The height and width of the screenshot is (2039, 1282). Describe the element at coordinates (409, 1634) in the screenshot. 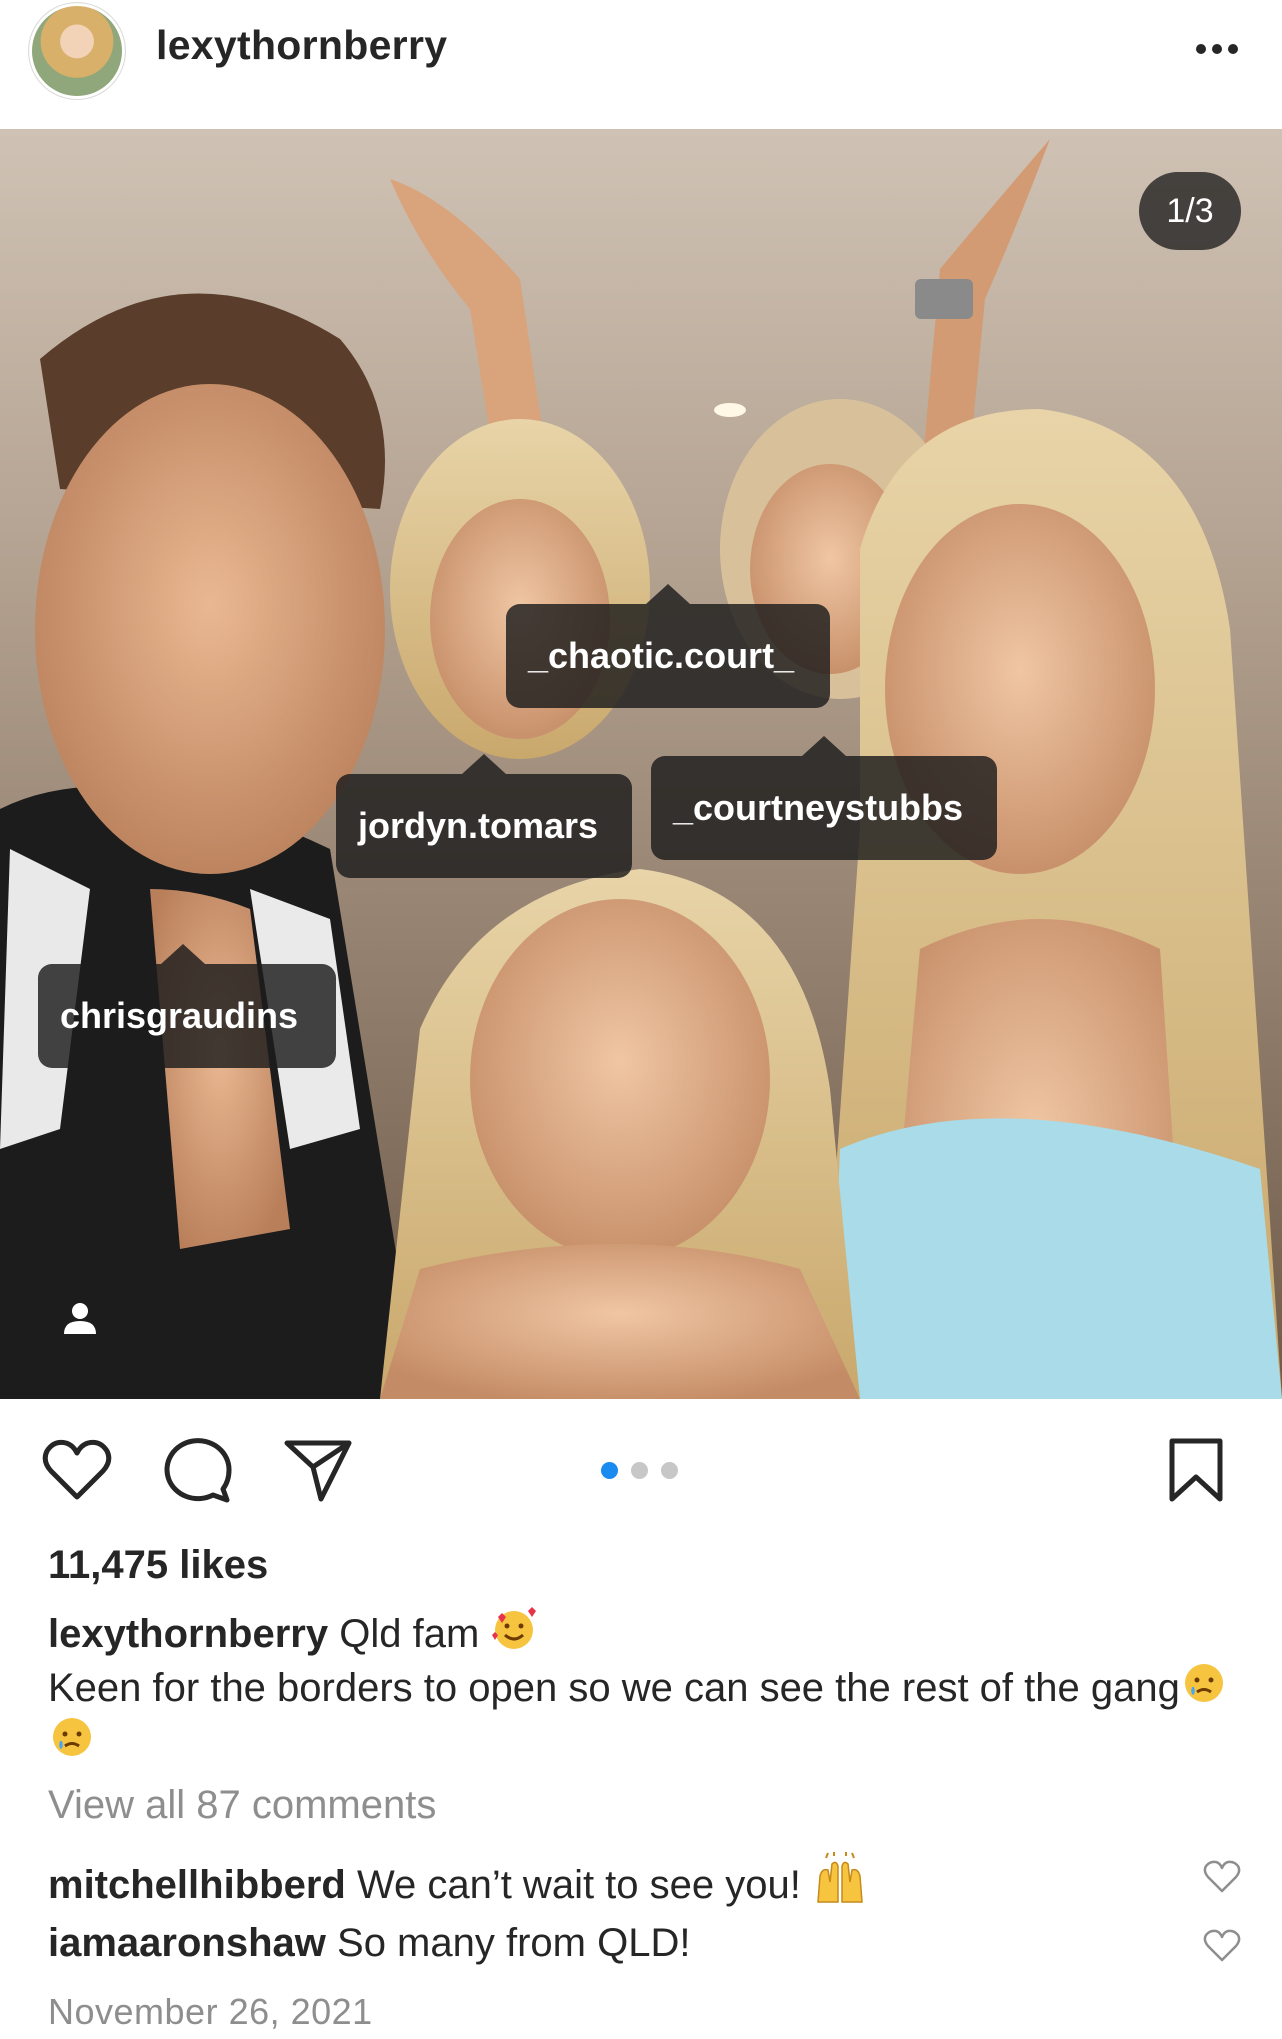

I see `caption-line1: Qld fam` at that location.